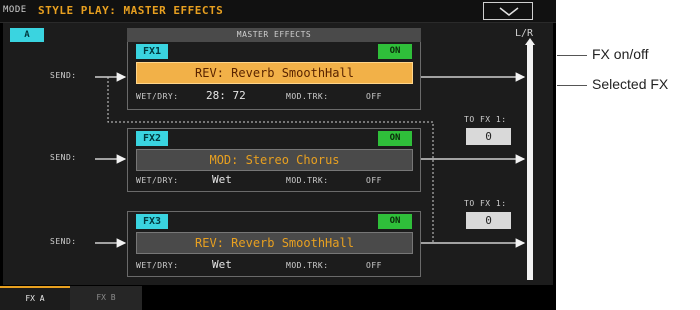 The height and width of the screenshot is (310, 700). Describe the element at coordinates (157, 96) in the screenshot. I see `fx1-wetdry-label: WET/DRY:` at that location.